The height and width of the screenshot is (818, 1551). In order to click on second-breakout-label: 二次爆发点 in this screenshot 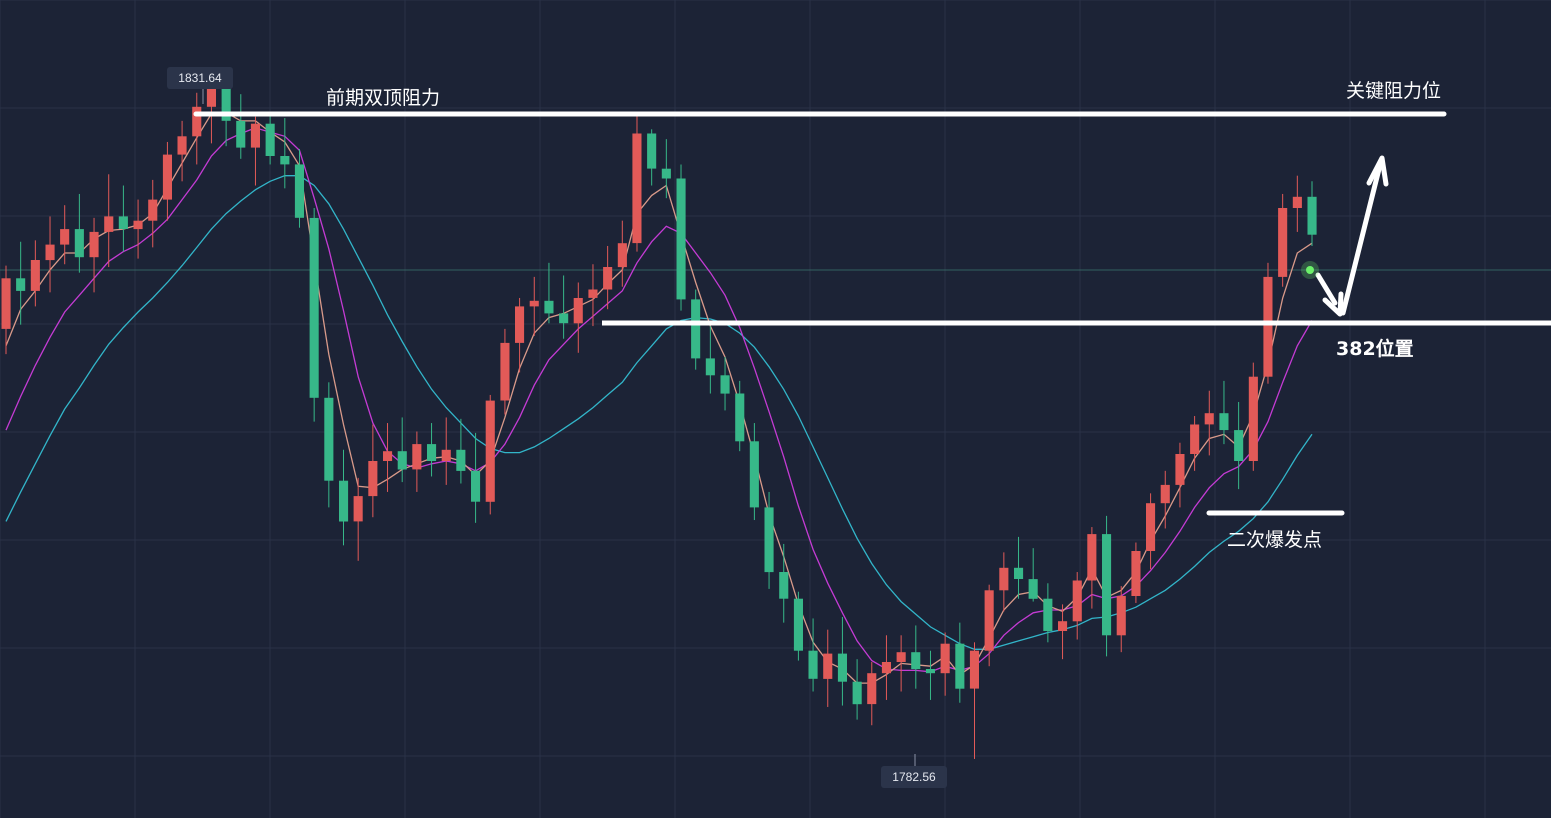, I will do `click(1274, 540)`.